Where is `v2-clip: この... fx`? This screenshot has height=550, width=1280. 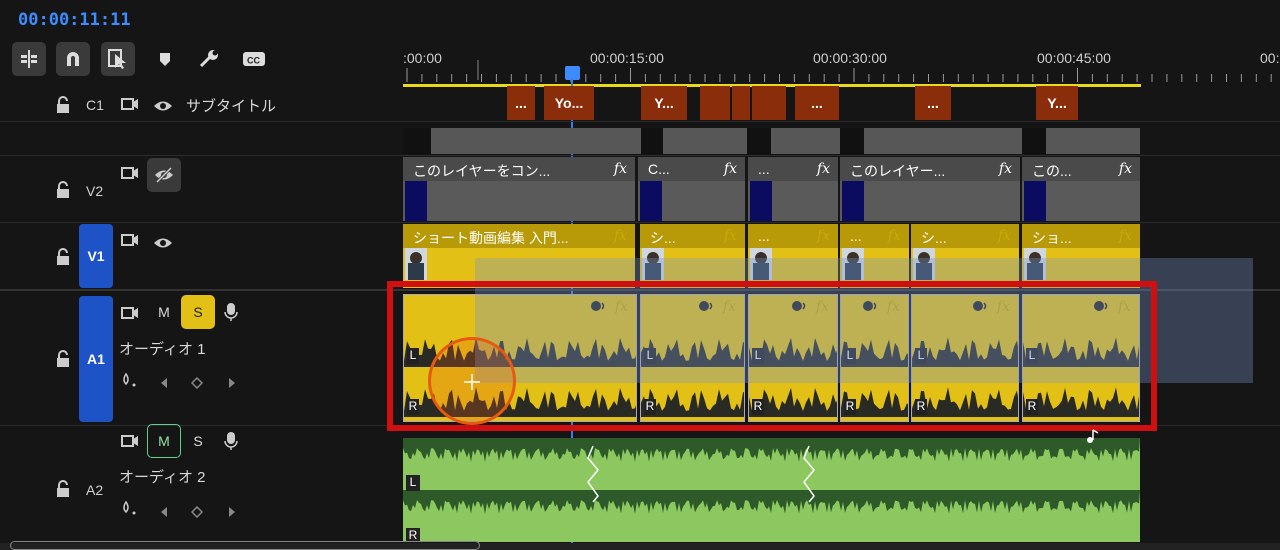
v2-clip: この... fx is located at coordinates (1081, 189).